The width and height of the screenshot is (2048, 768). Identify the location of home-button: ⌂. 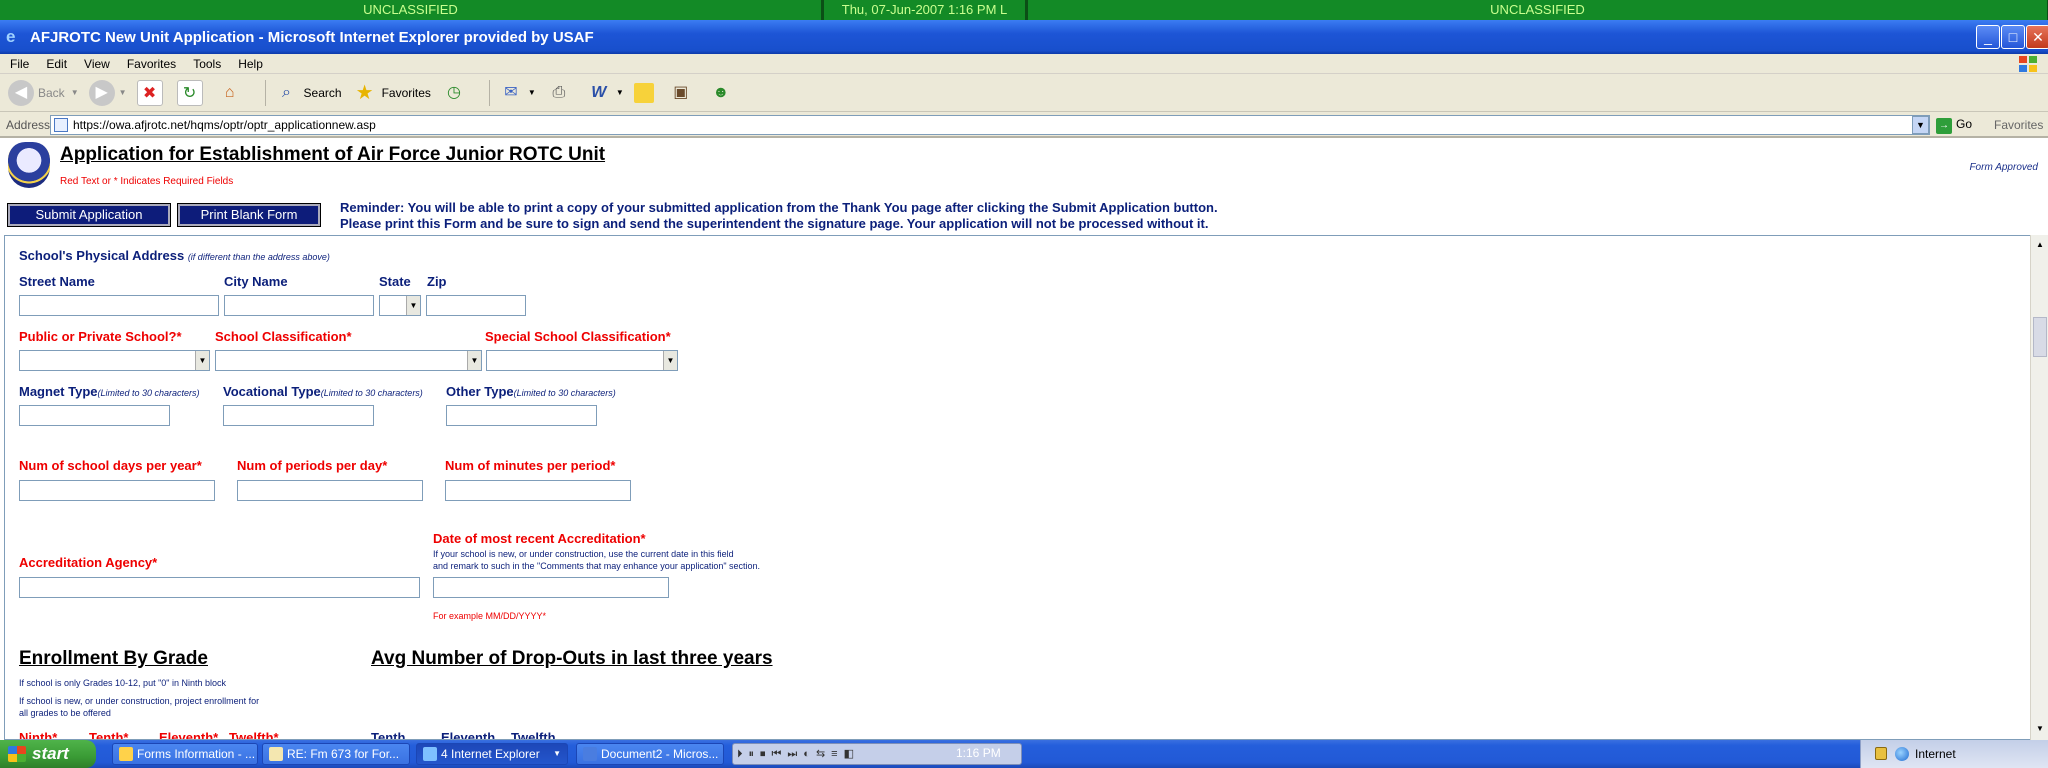
(232, 93).